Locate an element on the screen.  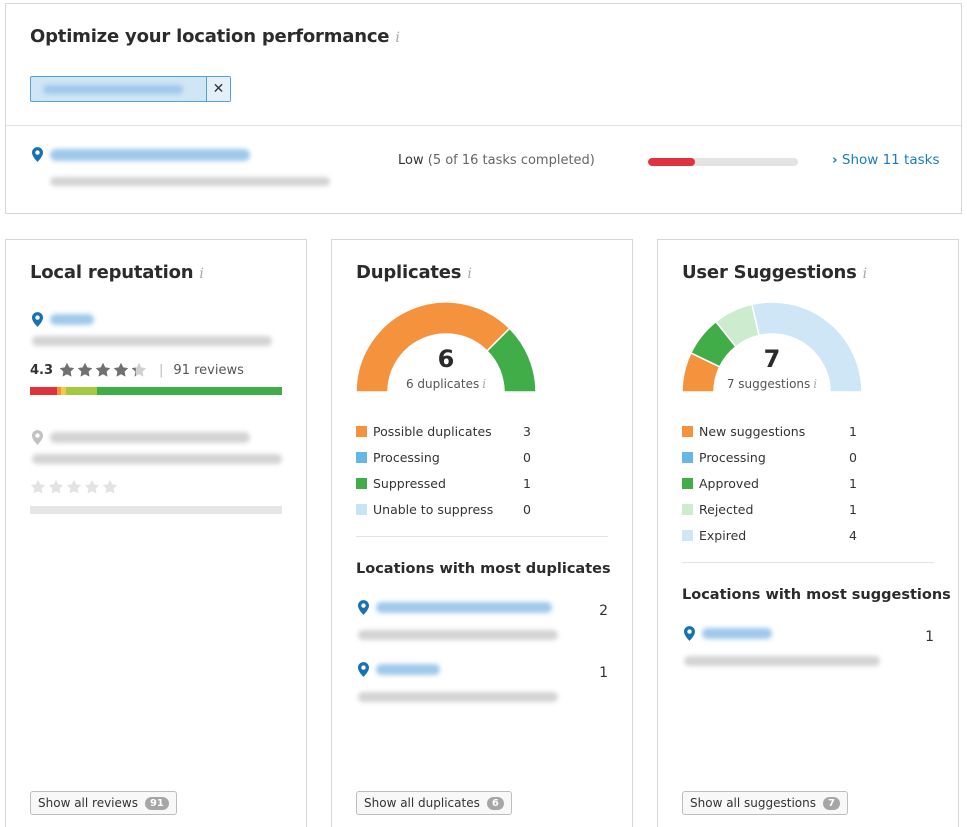
duplicates-subtitle: 6 duplicates i is located at coordinates (446, 384).